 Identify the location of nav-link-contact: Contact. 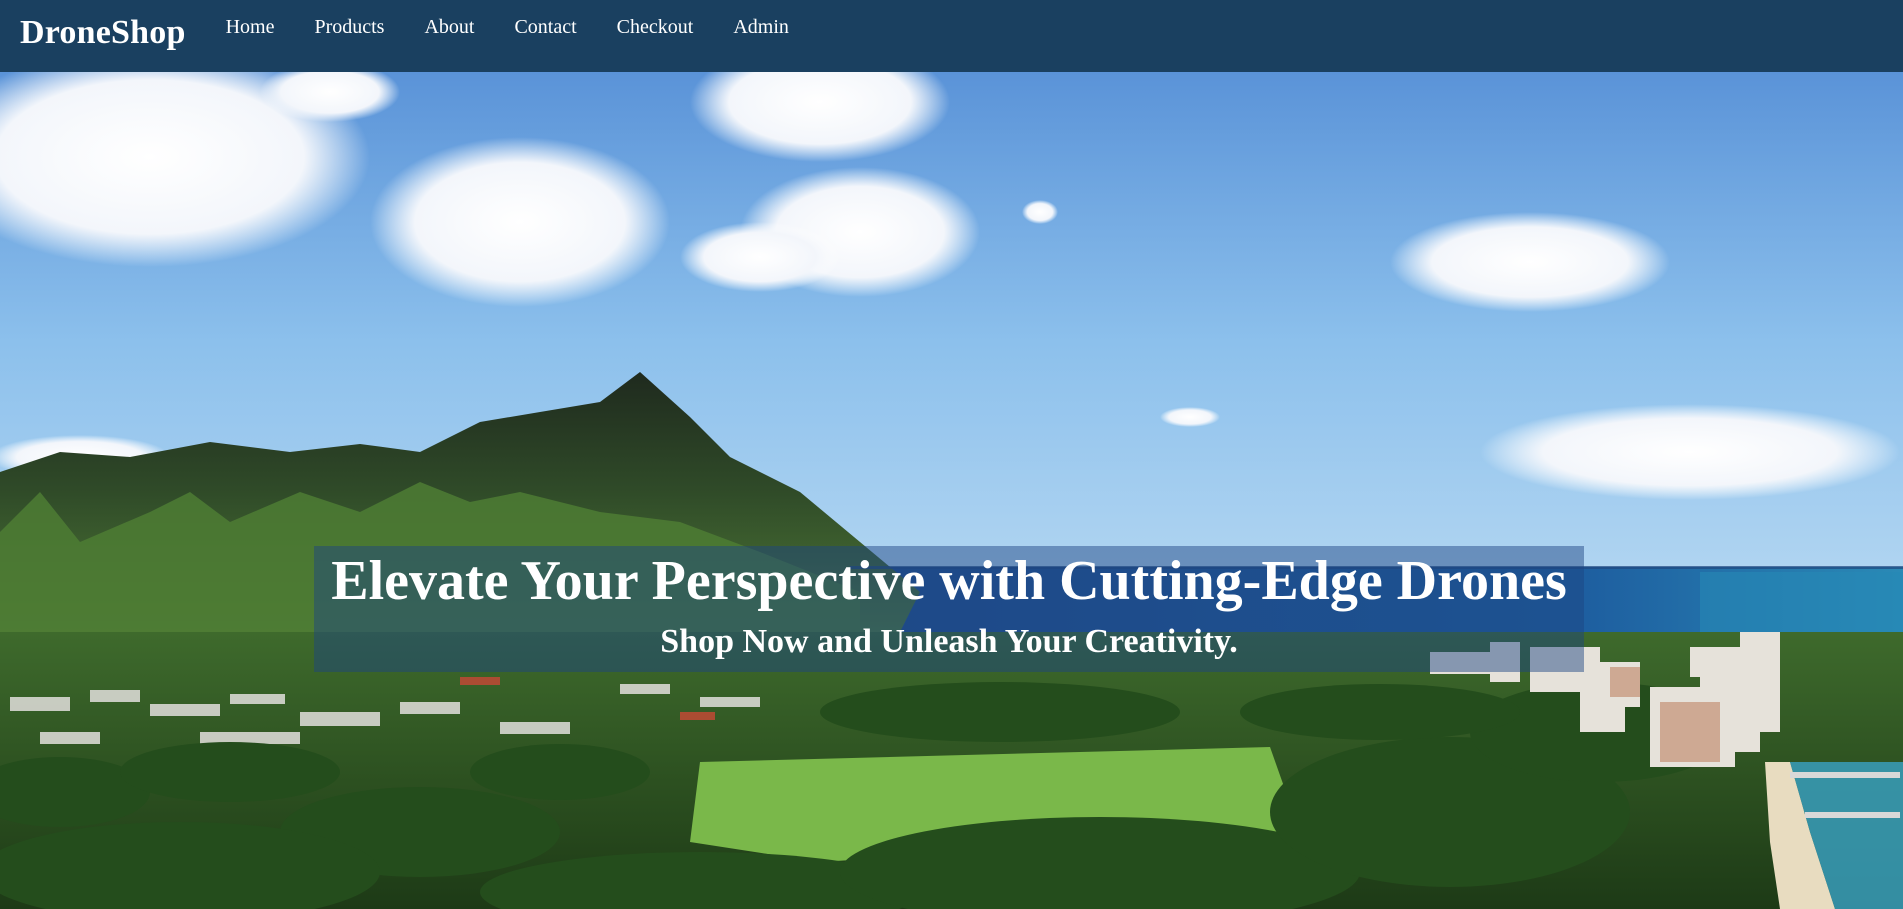
(545, 27).